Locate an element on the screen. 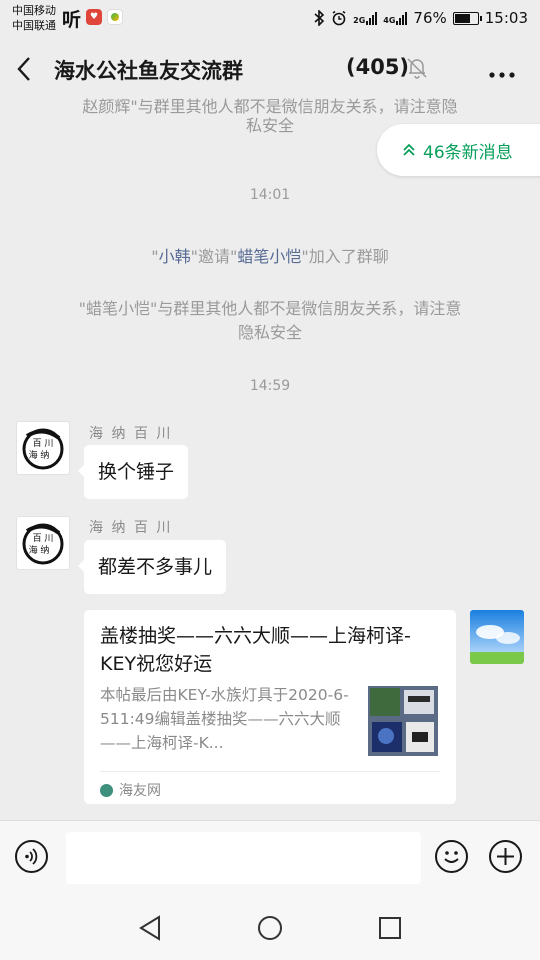  system-notice-line1: "蜡笔小恺"与群里其他人都不是微信朋友关系，请注意 is located at coordinates (270, 308).